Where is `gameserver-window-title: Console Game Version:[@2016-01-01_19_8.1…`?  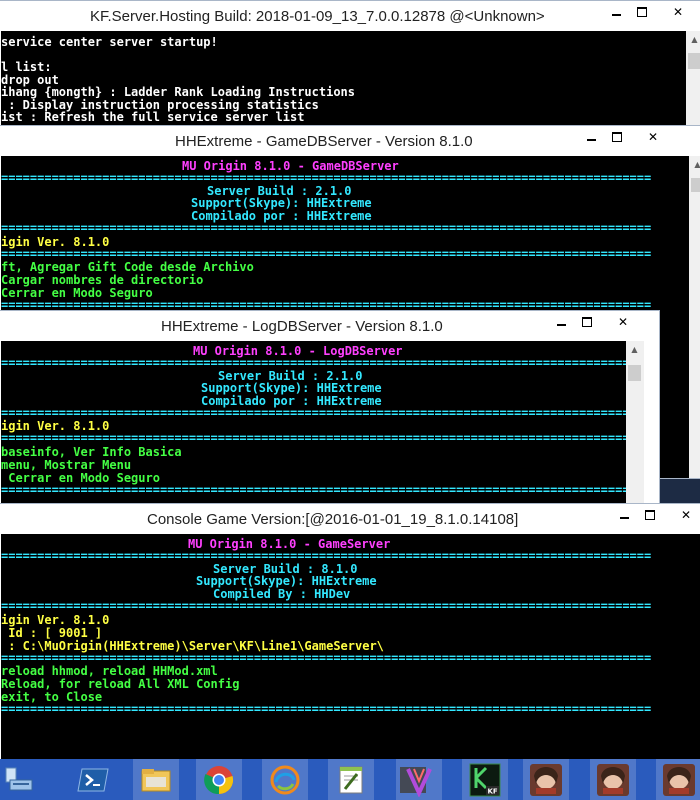
gameserver-window-title: Console Game Version:[@2016-01-01_19_8.1… is located at coordinates (333, 519).